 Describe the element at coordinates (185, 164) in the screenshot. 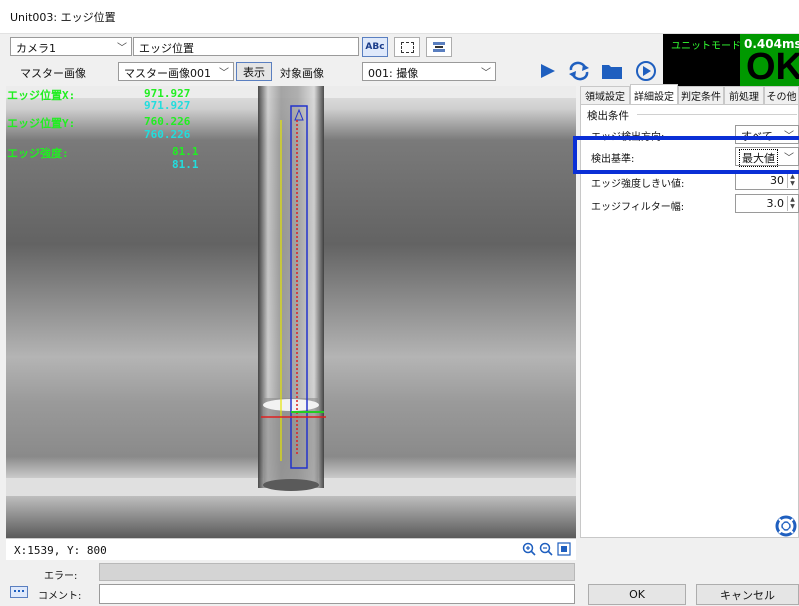

I see `edge-strength-value-master: 81.1` at that location.